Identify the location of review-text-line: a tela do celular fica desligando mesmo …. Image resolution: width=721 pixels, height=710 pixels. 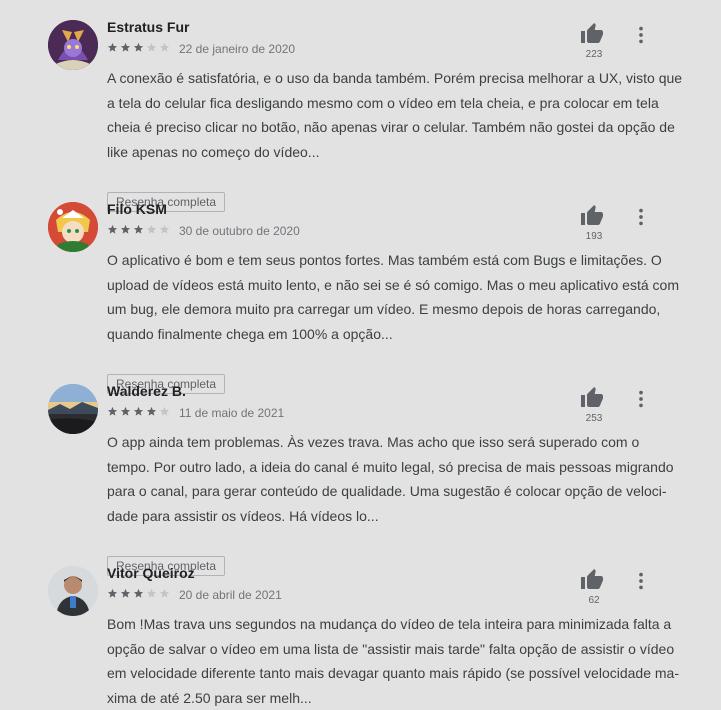
(389, 103).